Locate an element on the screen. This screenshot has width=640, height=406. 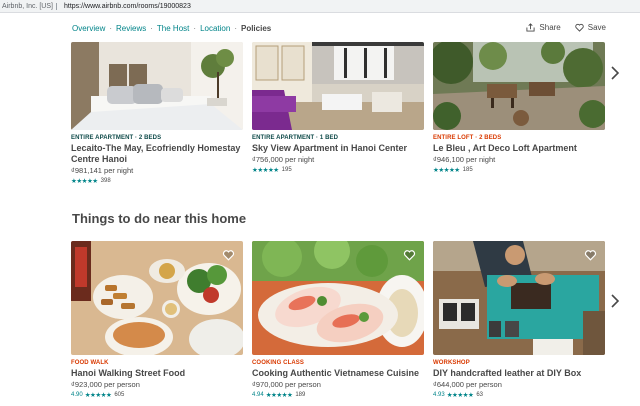
share-label: Share is located at coordinates (550, 27).